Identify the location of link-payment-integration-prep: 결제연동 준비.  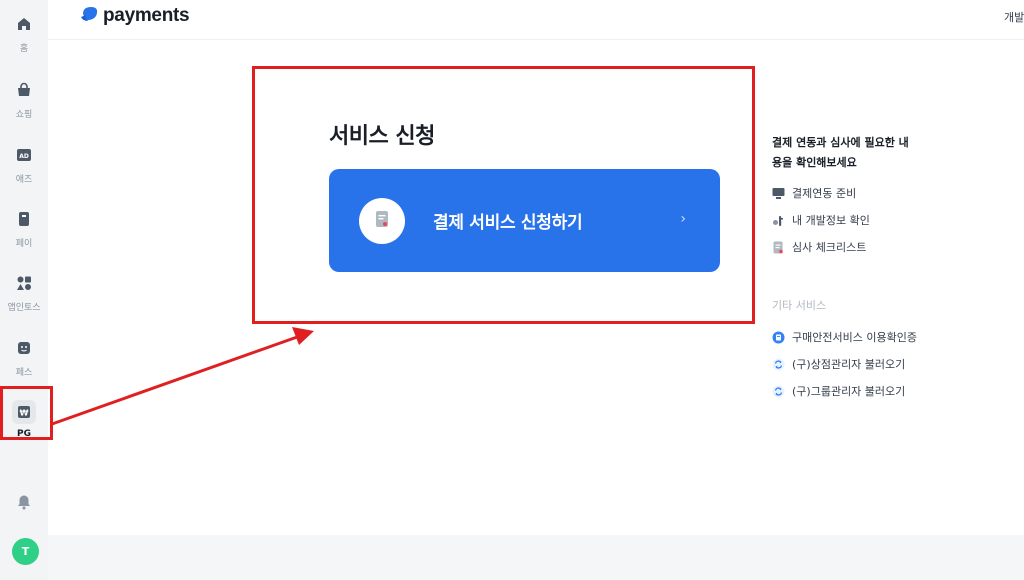
(814, 193).